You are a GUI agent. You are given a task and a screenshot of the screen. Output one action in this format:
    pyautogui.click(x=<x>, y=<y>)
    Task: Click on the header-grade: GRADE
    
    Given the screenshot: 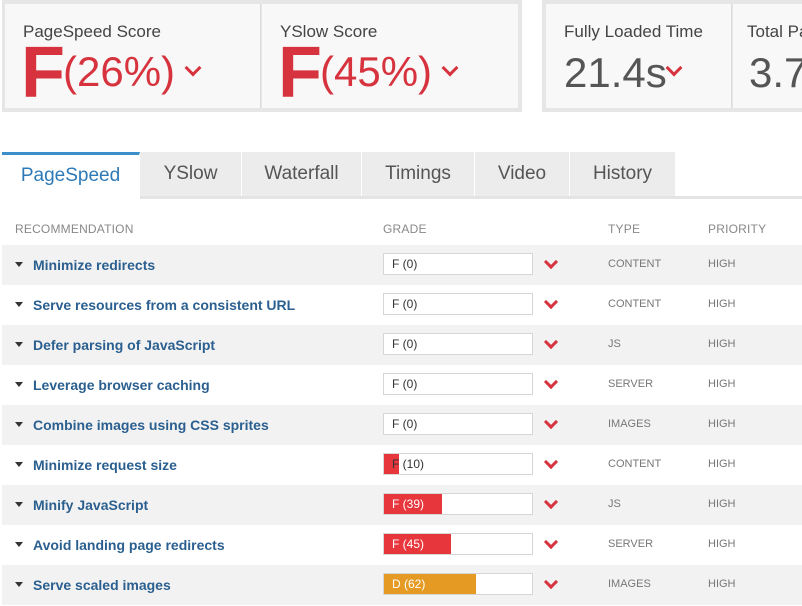 What is the action you would take?
    pyautogui.click(x=405, y=229)
    